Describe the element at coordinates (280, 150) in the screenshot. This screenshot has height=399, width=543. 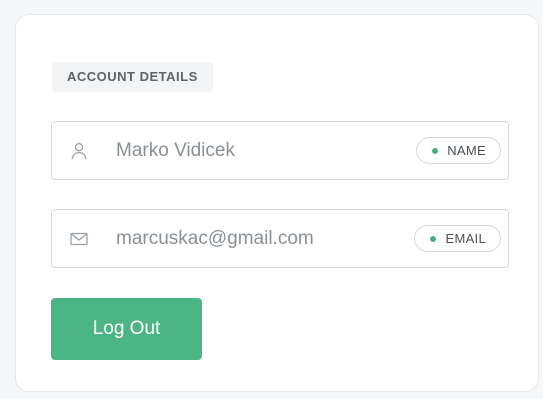
I see `name-field: Marko Vidicek NAME` at that location.